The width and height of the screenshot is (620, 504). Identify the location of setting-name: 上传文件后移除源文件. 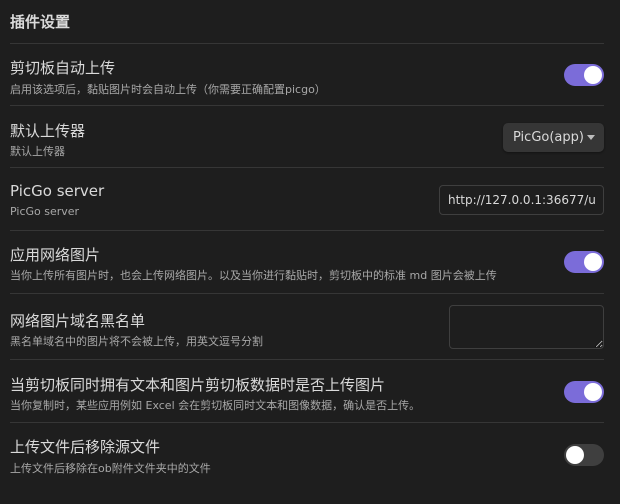
(85, 447).